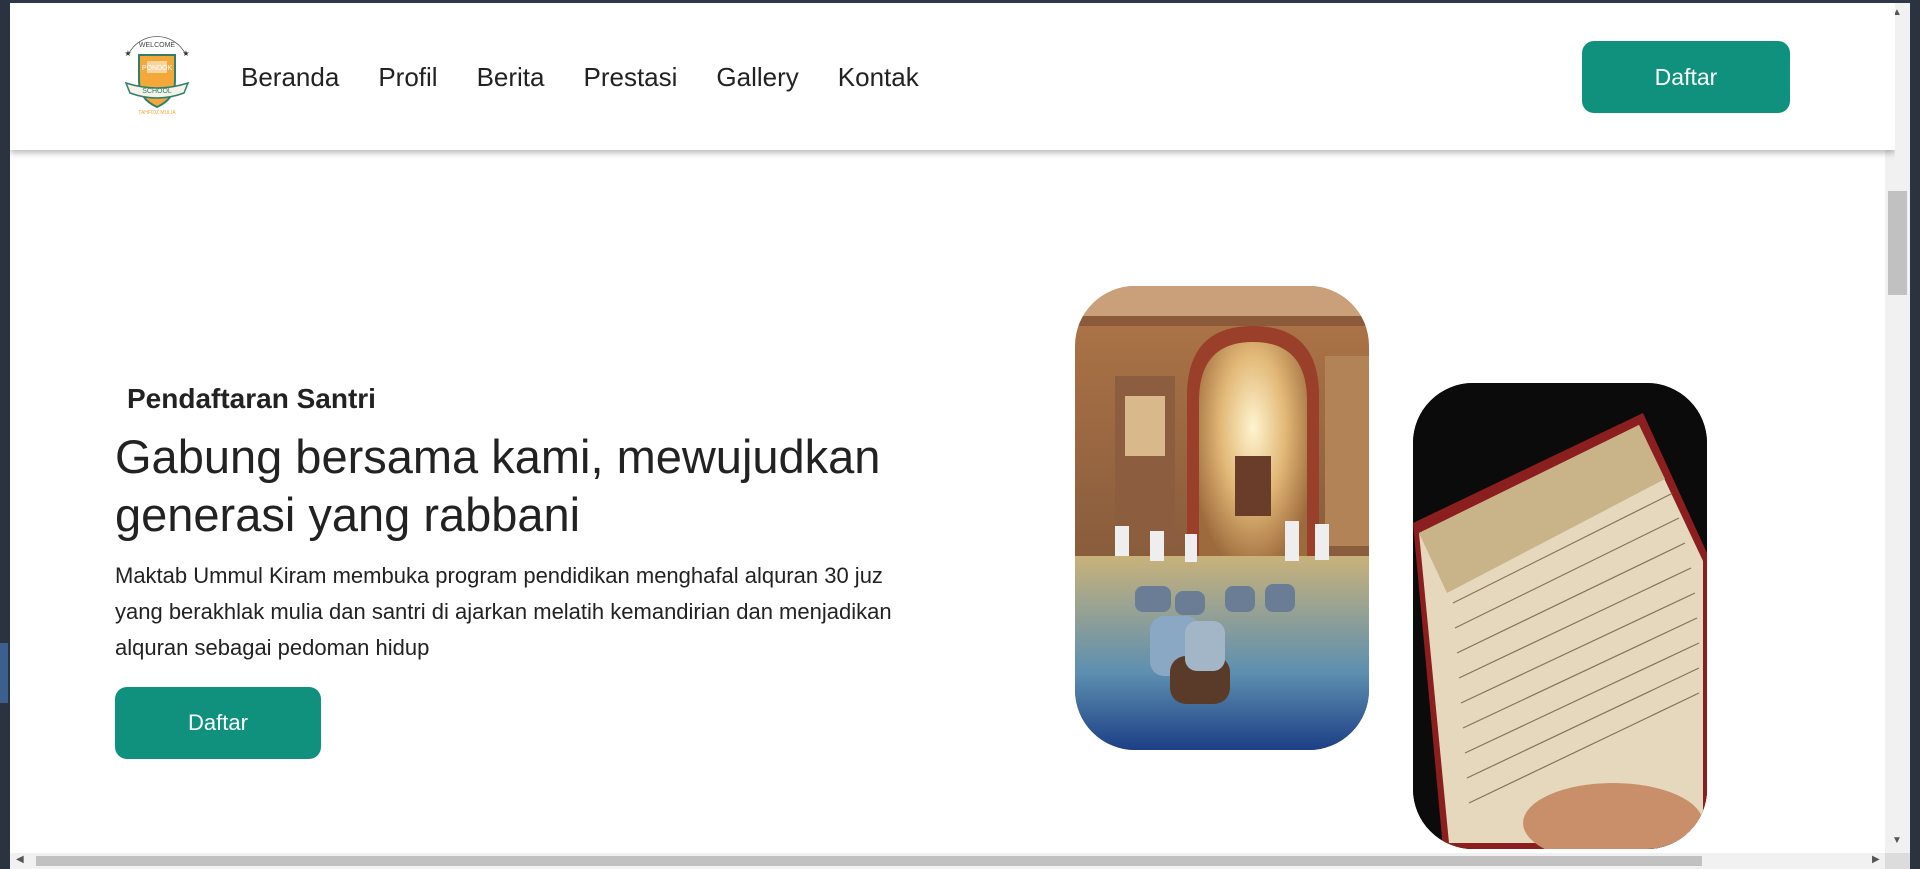 This screenshot has height=869, width=1920. What do you see at coordinates (1222, 518) in the screenshot?
I see `mosque-interior-image` at bounding box center [1222, 518].